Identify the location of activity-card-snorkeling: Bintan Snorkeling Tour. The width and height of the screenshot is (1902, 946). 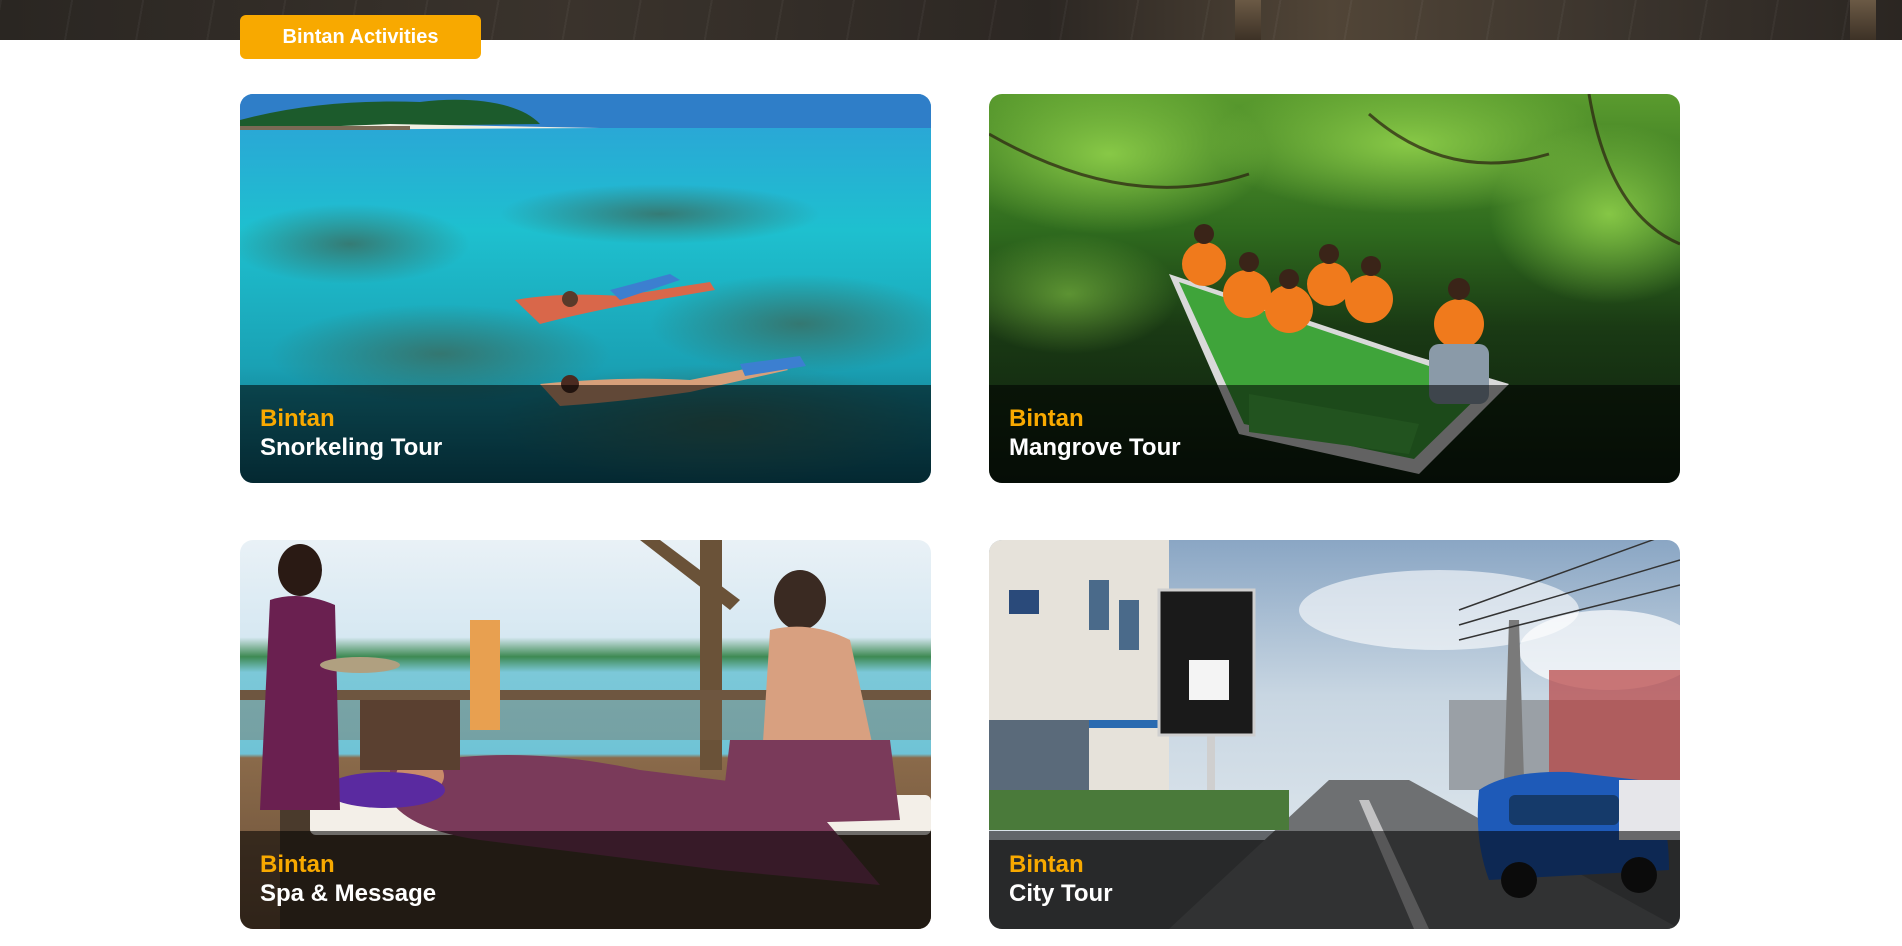
(585, 288).